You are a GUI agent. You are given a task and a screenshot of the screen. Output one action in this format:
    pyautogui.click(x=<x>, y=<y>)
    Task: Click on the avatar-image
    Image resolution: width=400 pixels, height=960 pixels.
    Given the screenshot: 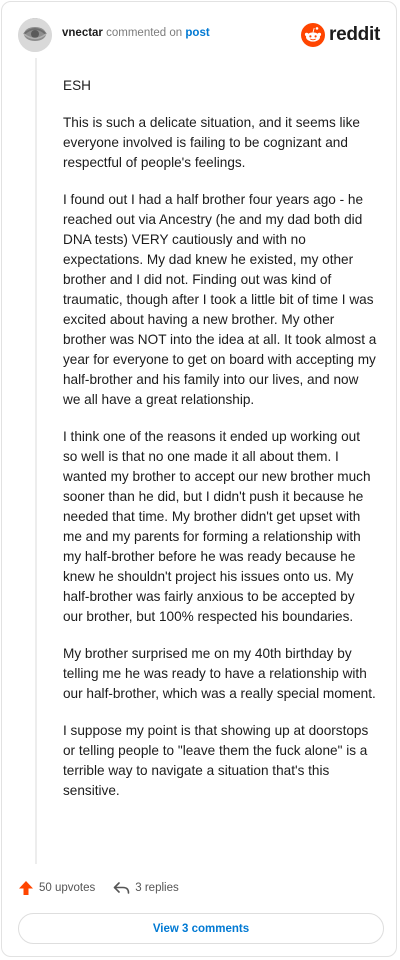 What is the action you would take?
    pyautogui.click(x=35, y=35)
    